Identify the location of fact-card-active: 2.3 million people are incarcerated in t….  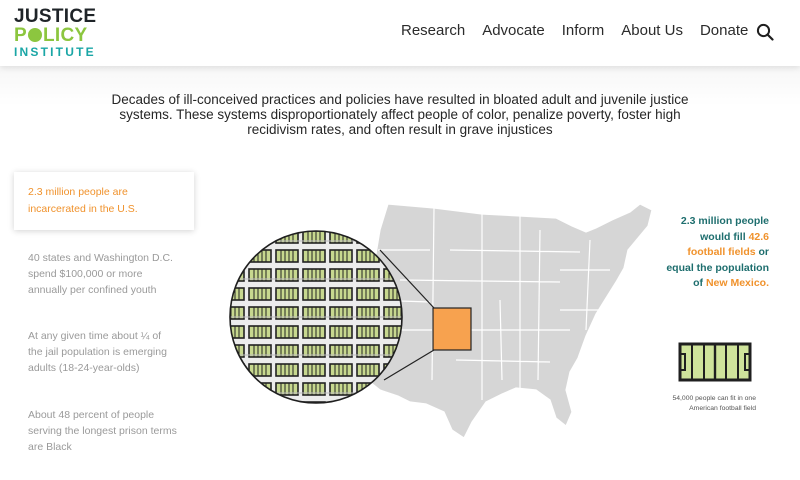
(104, 201).